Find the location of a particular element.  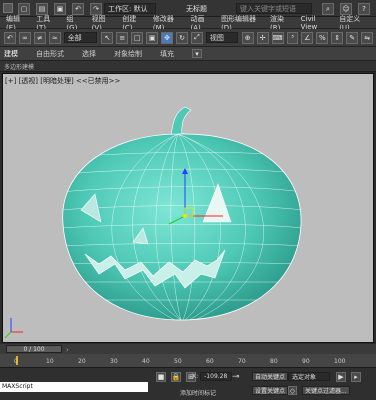

tab-populate: 填充 is located at coordinates (167, 54).